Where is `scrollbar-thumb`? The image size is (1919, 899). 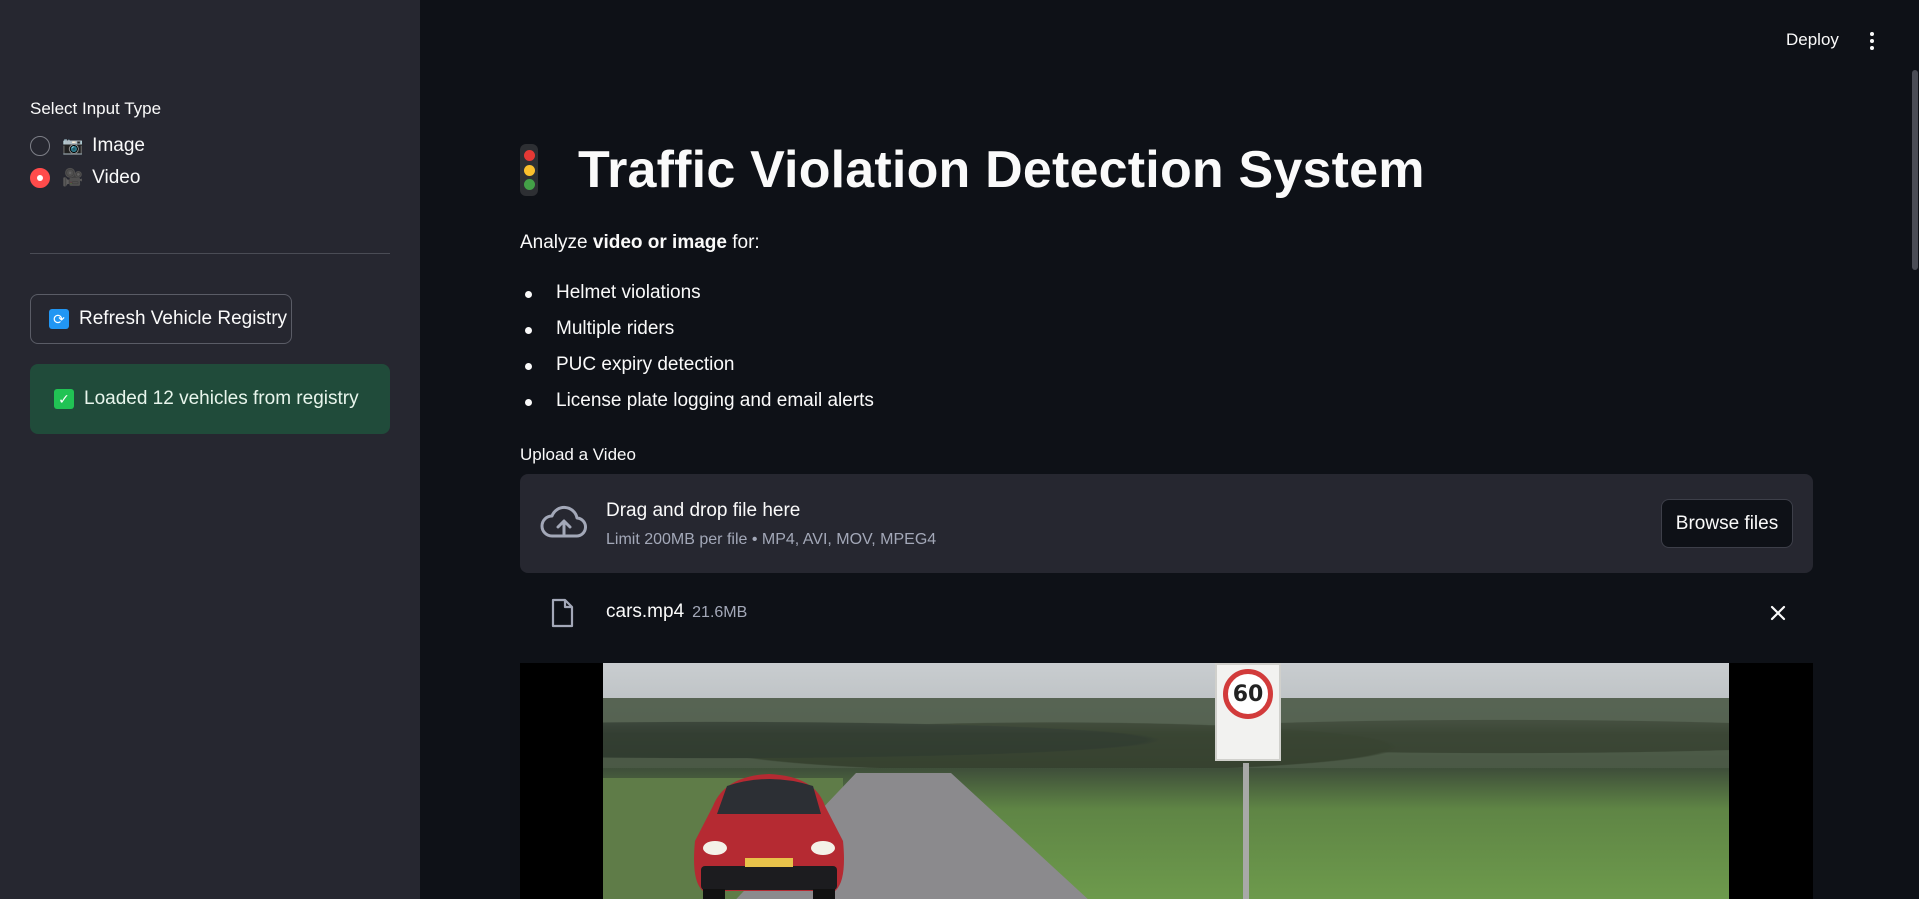
scrollbar-thumb is located at coordinates (1915, 170).